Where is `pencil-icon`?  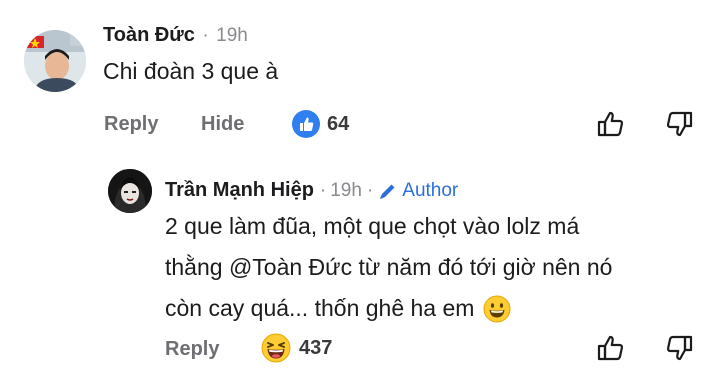
pencil-icon is located at coordinates (388, 191).